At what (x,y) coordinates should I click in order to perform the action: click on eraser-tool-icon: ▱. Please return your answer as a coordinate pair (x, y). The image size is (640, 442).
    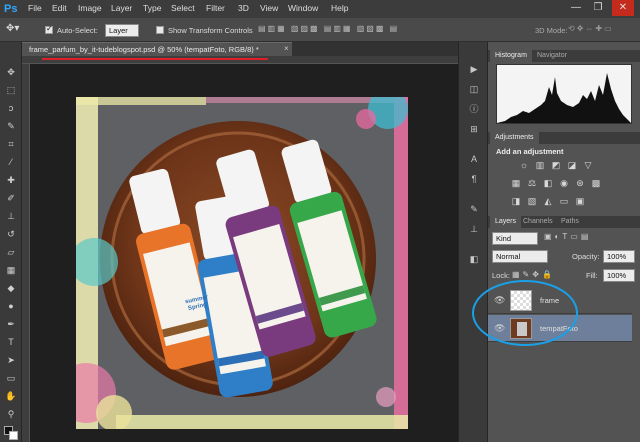
    Looking at the image, I should click on (11, 252).